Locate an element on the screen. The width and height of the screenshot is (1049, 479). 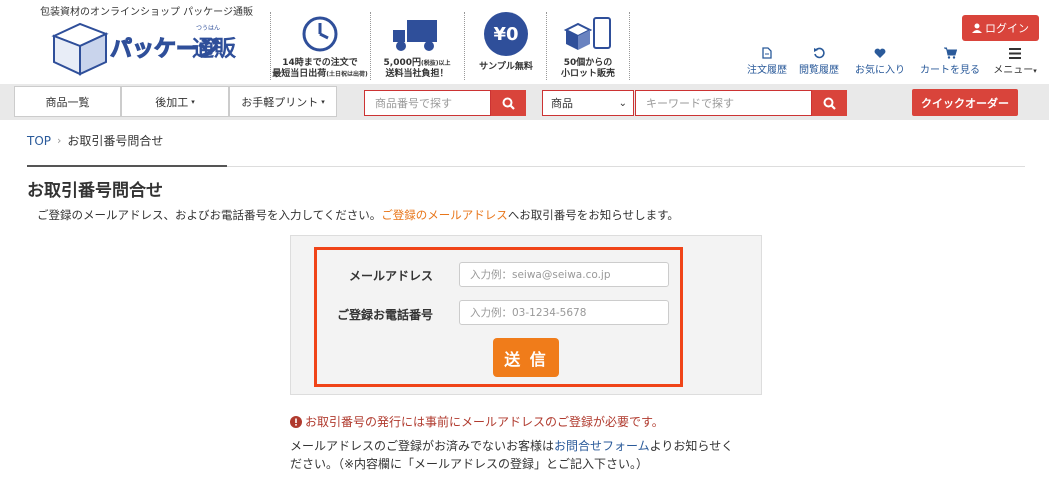
email-label: メールアドレス is located at coordinates (390, 276).